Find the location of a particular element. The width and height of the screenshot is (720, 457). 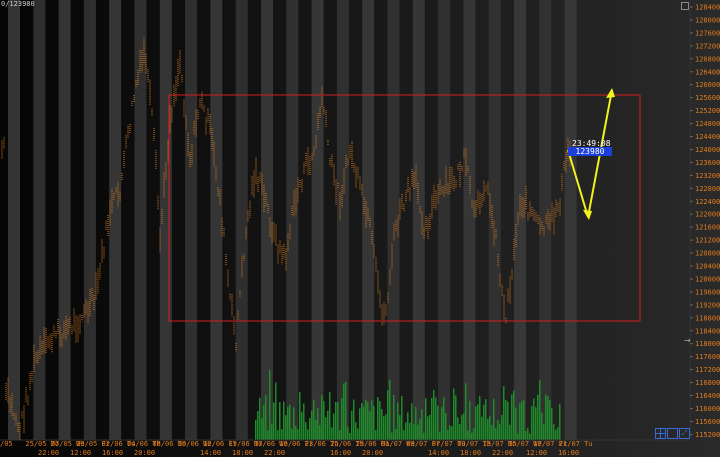

price-tick-label: 124800 is located at coordinates (707, 124).